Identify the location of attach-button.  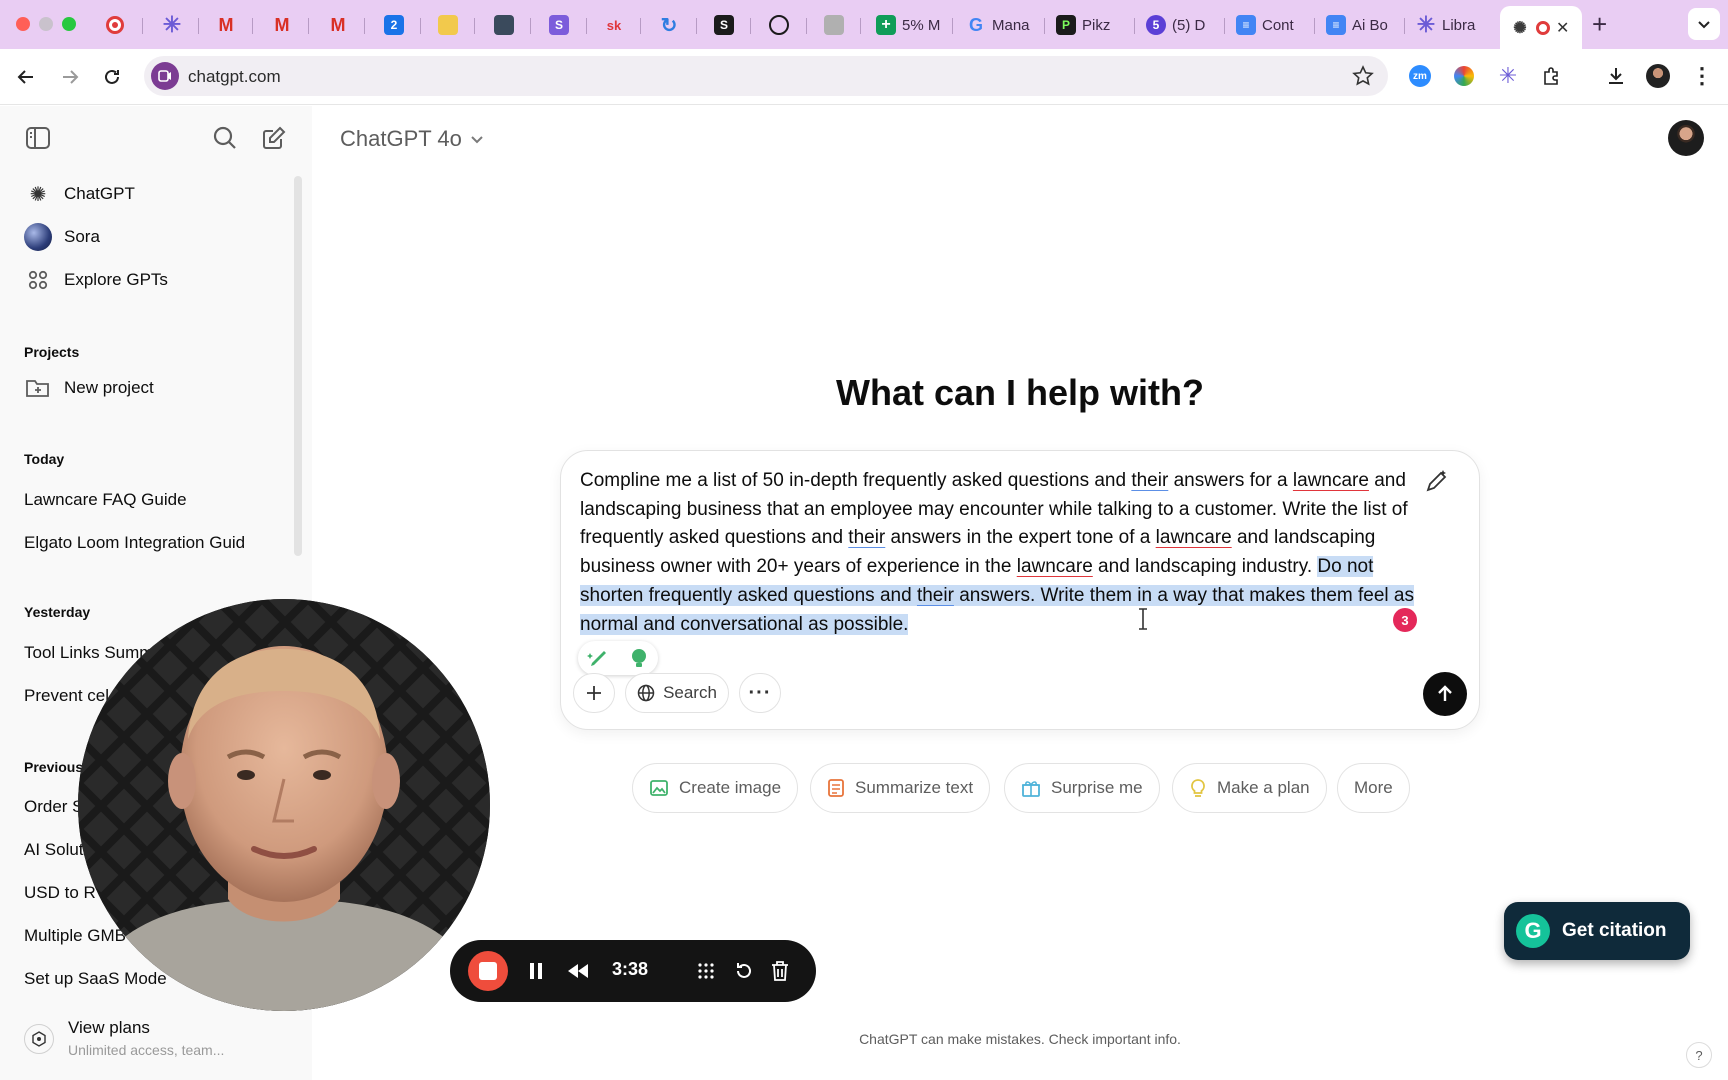
(594, 693).